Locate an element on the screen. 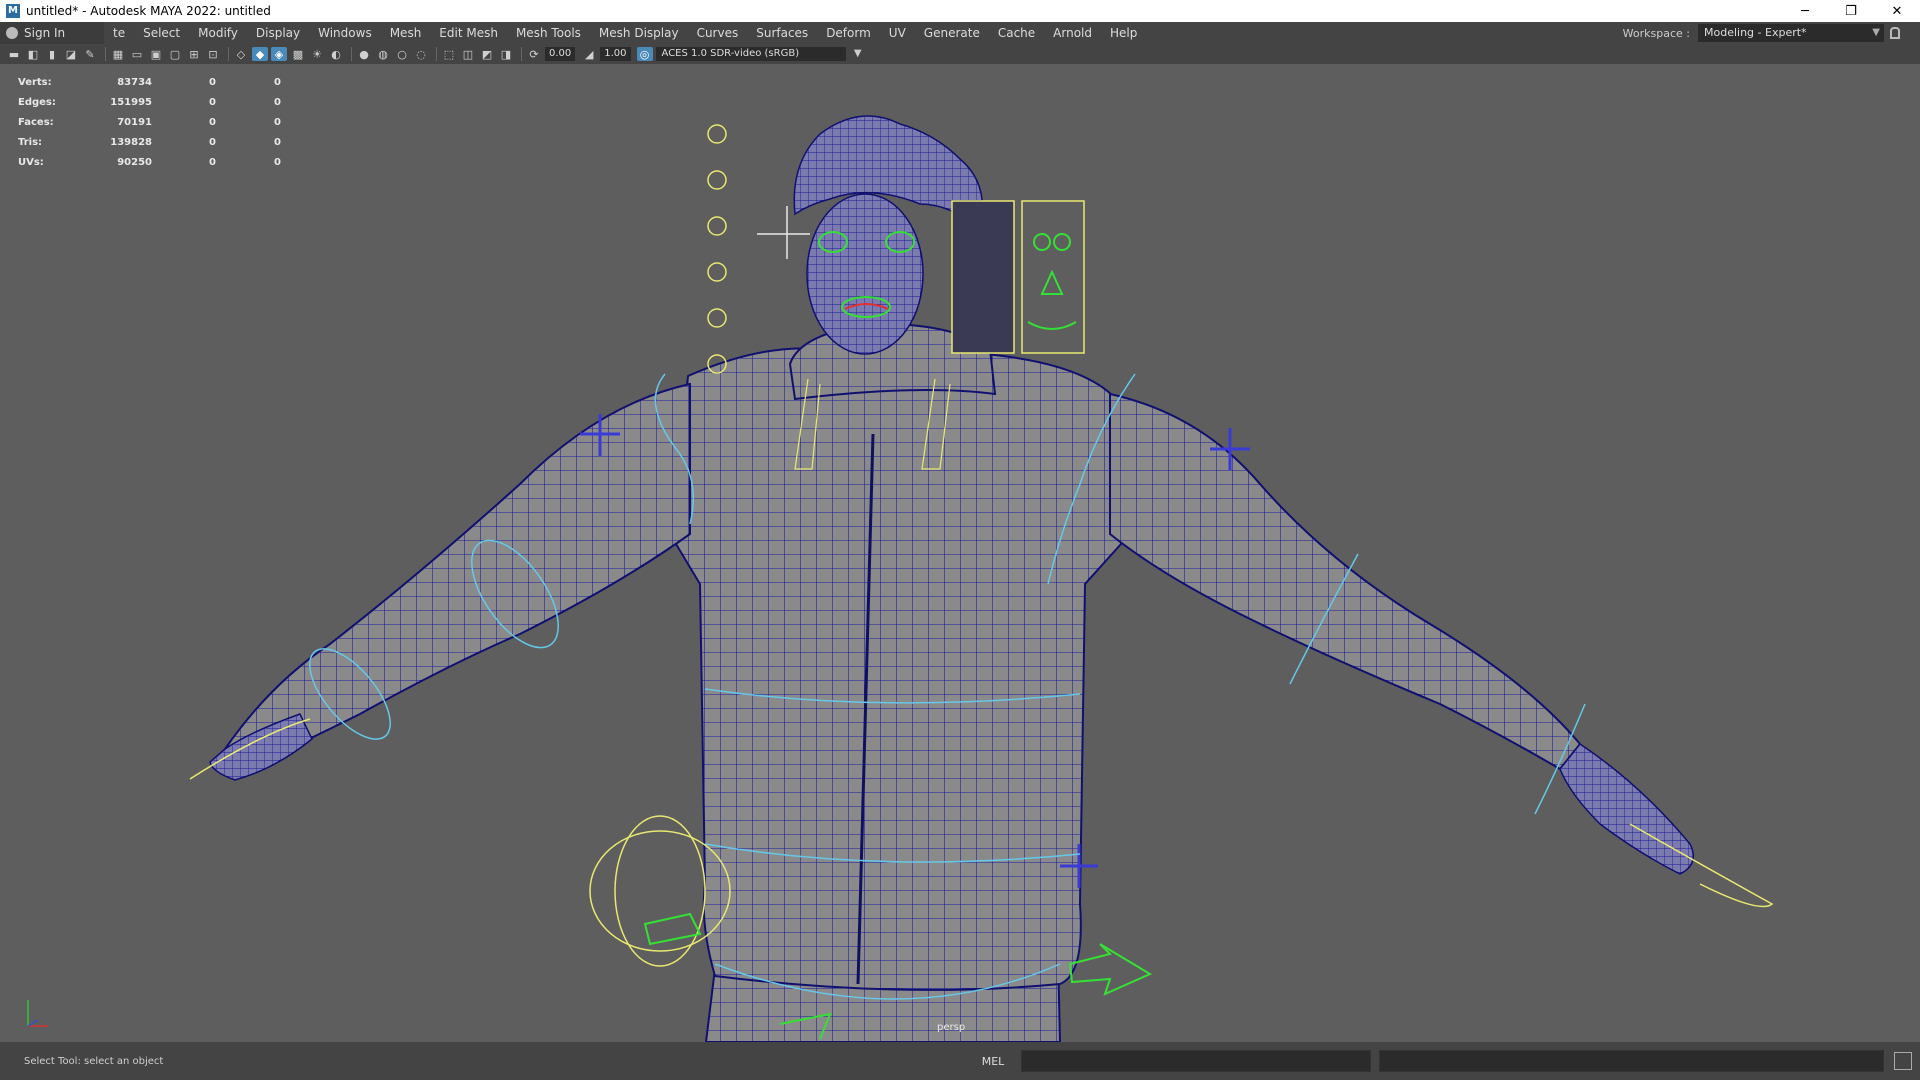  foot-arrow-right is located at coordinates (1110, 969).